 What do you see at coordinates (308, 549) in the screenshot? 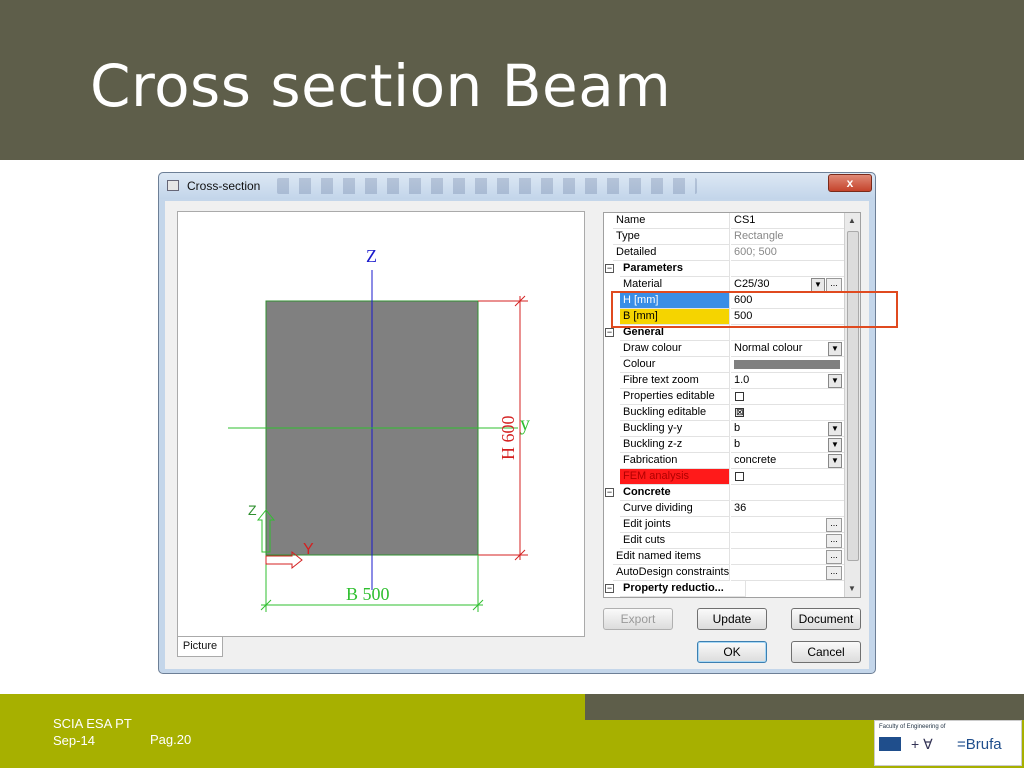
I see `local-y-label: Y` at bounding box center [308, 549].